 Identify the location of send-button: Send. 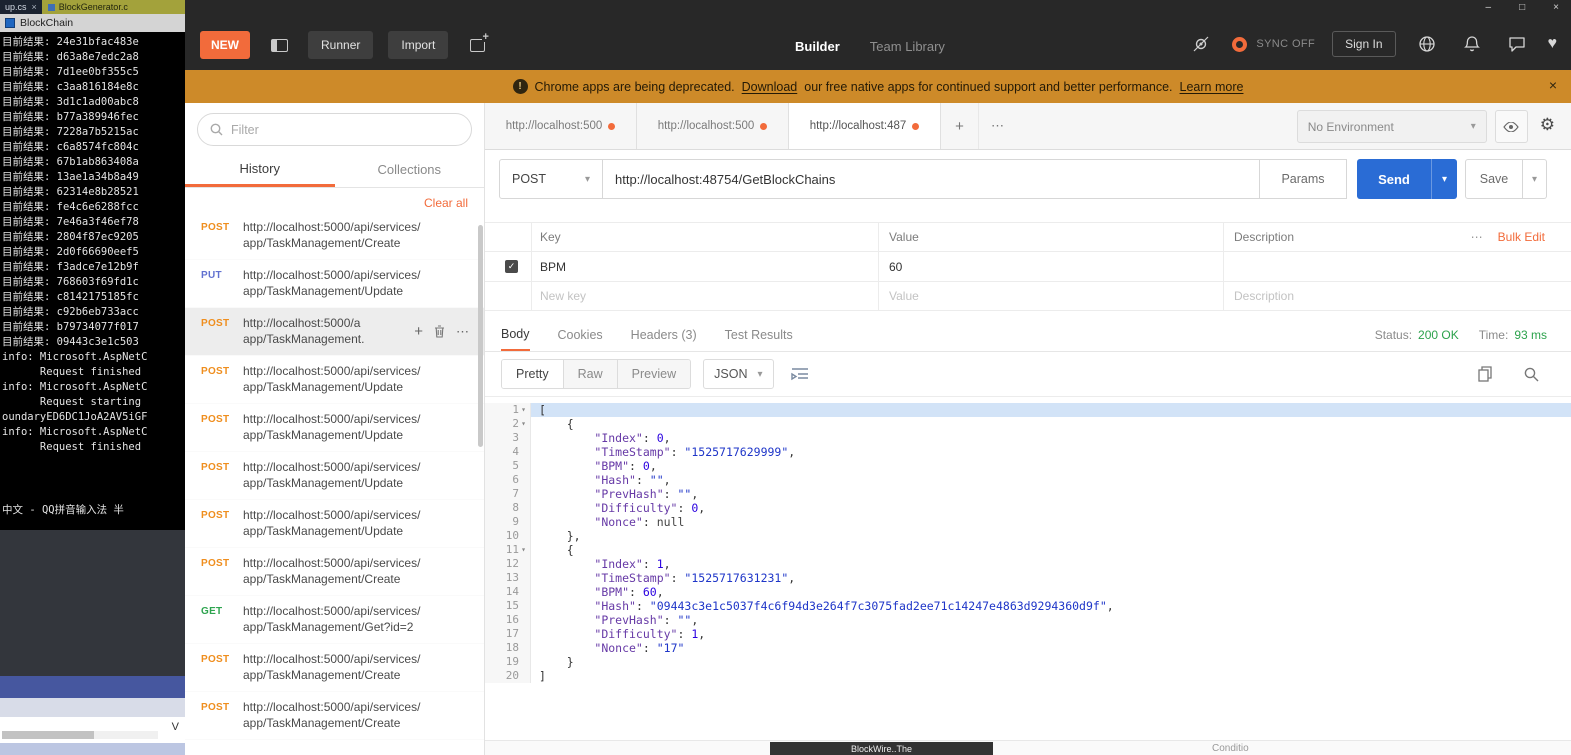
(1394, 179).